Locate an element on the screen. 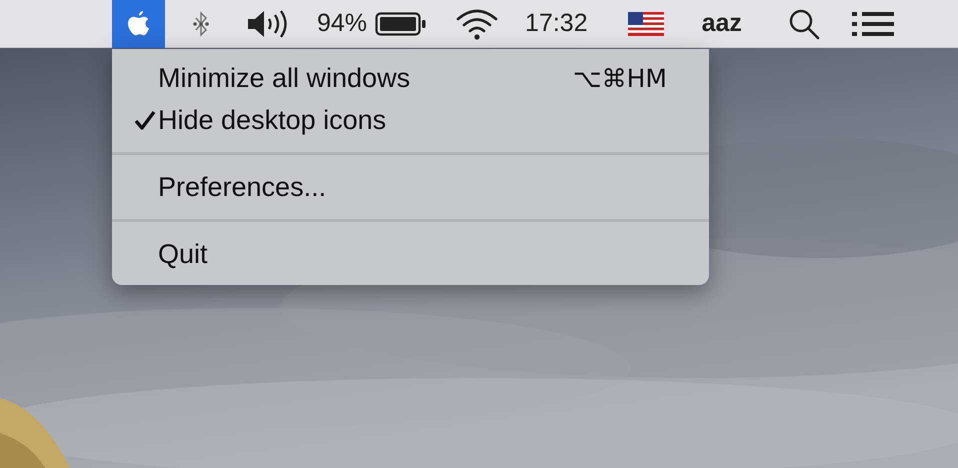 This screenshot has height=468, width=958. apple-menu is located at coordinates (138, 24).